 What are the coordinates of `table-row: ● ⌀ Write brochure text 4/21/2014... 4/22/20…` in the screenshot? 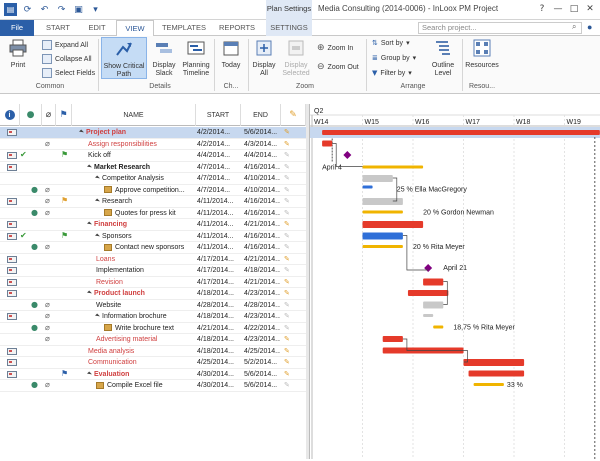 It's located at (153, 328).